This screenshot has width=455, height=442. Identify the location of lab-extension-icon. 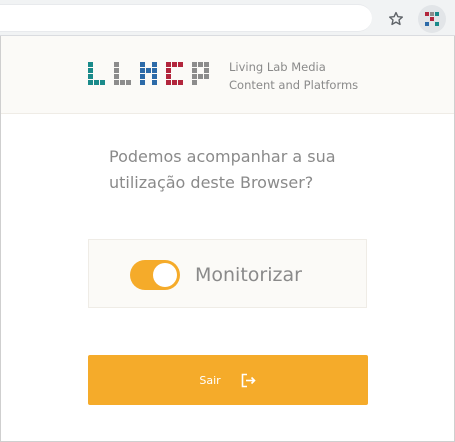
(432, 19).